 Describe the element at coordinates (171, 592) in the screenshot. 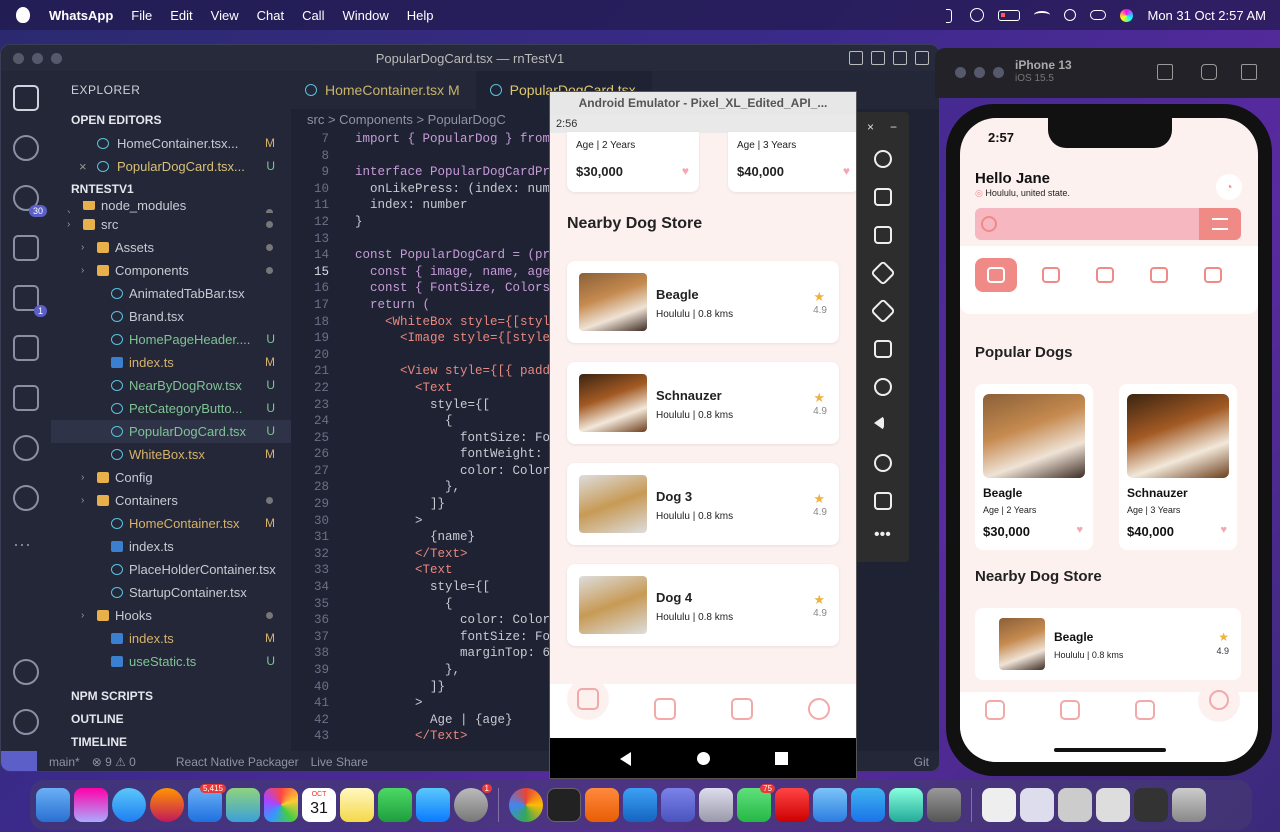

I see `tree-file: StartupContainer.tsx` at that location.